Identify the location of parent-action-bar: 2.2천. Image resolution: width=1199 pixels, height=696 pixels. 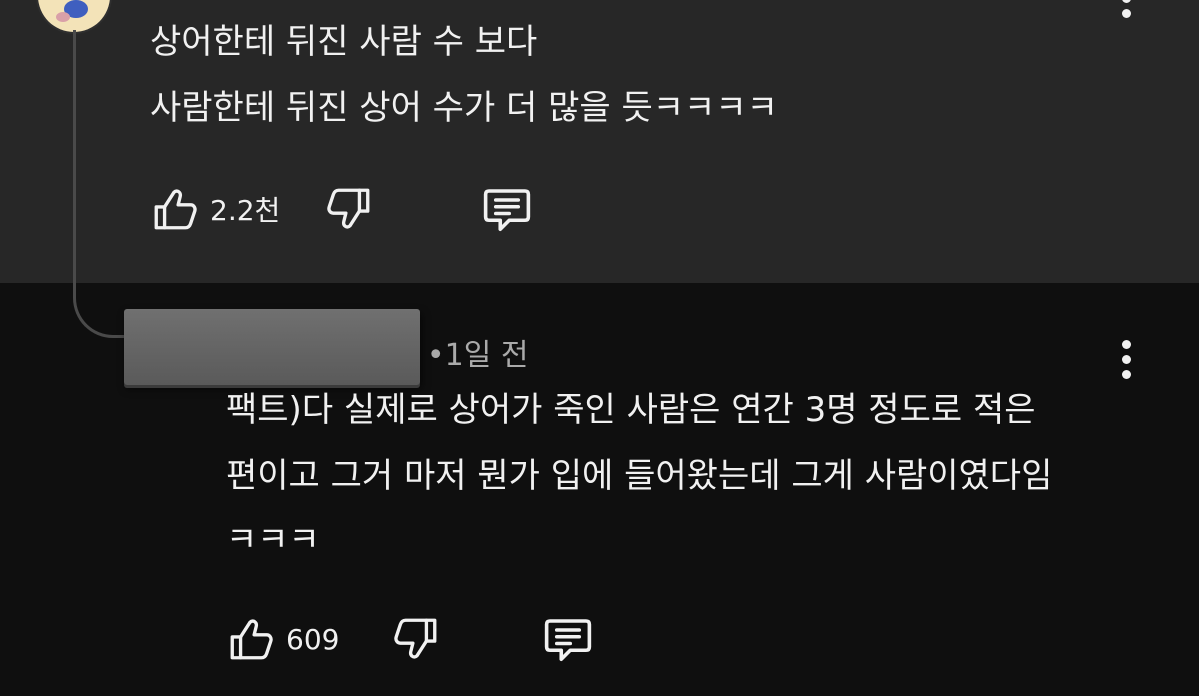
(342, 209).